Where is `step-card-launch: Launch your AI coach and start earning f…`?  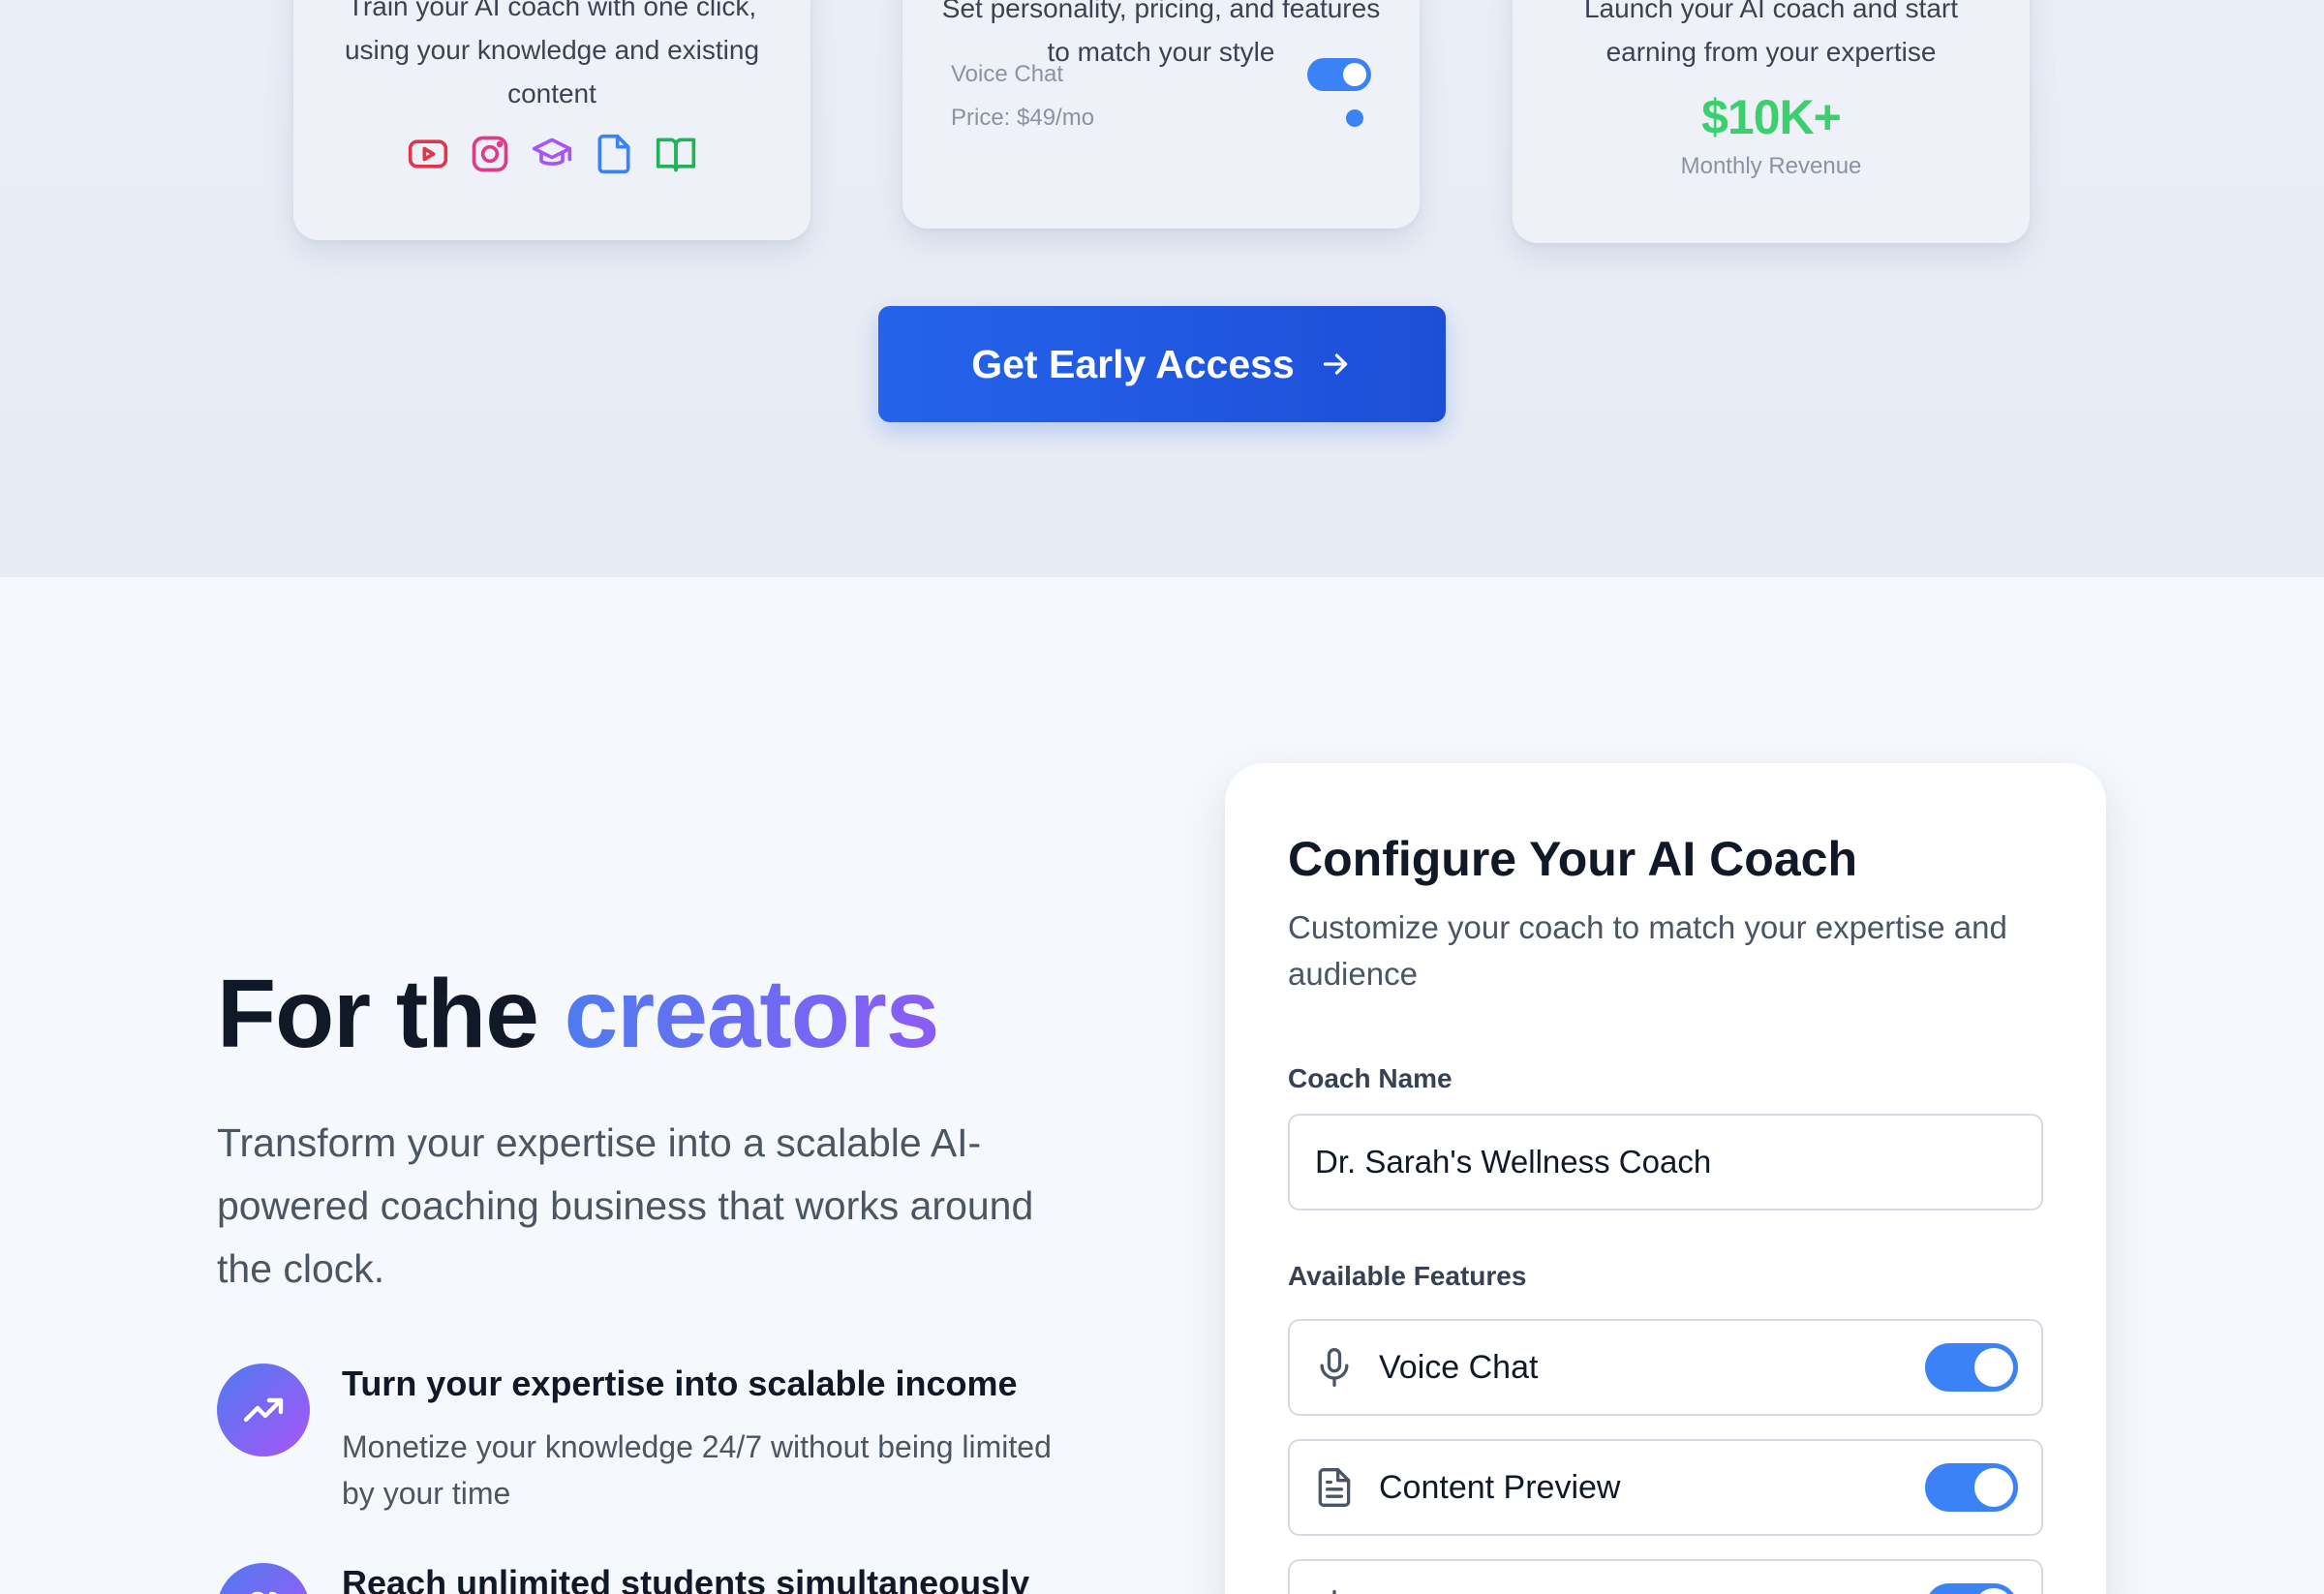
step-card-launch: Launch your AI coach and start earning f… is located at coordinates (1772, 121).